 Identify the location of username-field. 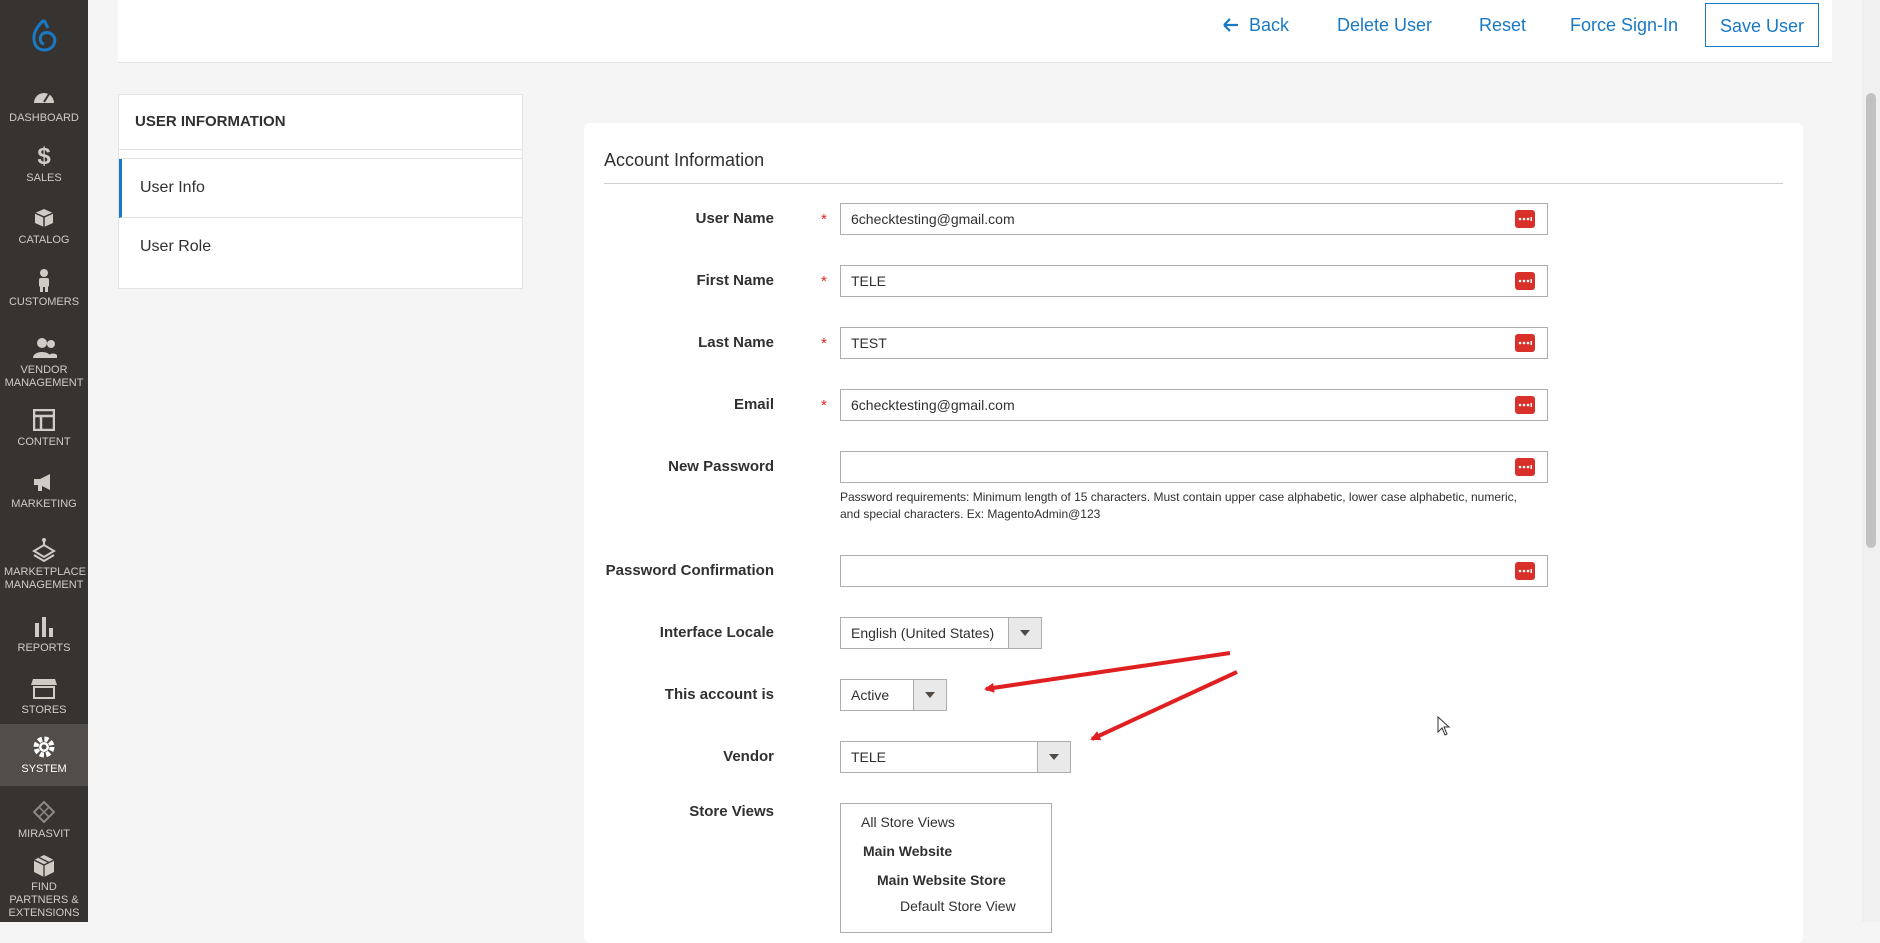
(1194, 219).